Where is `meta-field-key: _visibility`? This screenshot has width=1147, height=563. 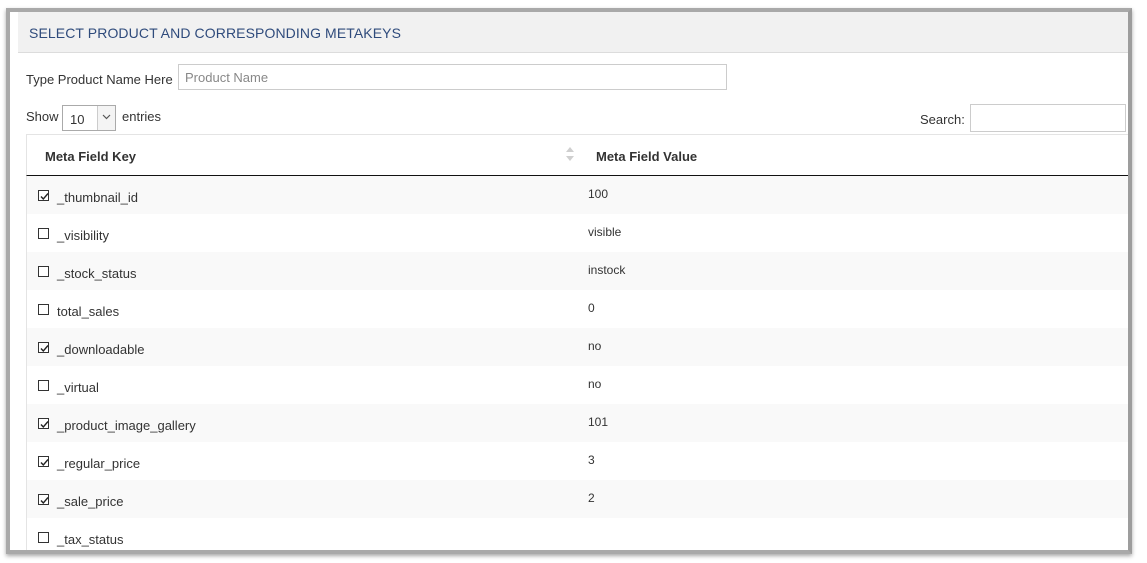 meta-field-key: _visibility is located at coordinates (83, 235).